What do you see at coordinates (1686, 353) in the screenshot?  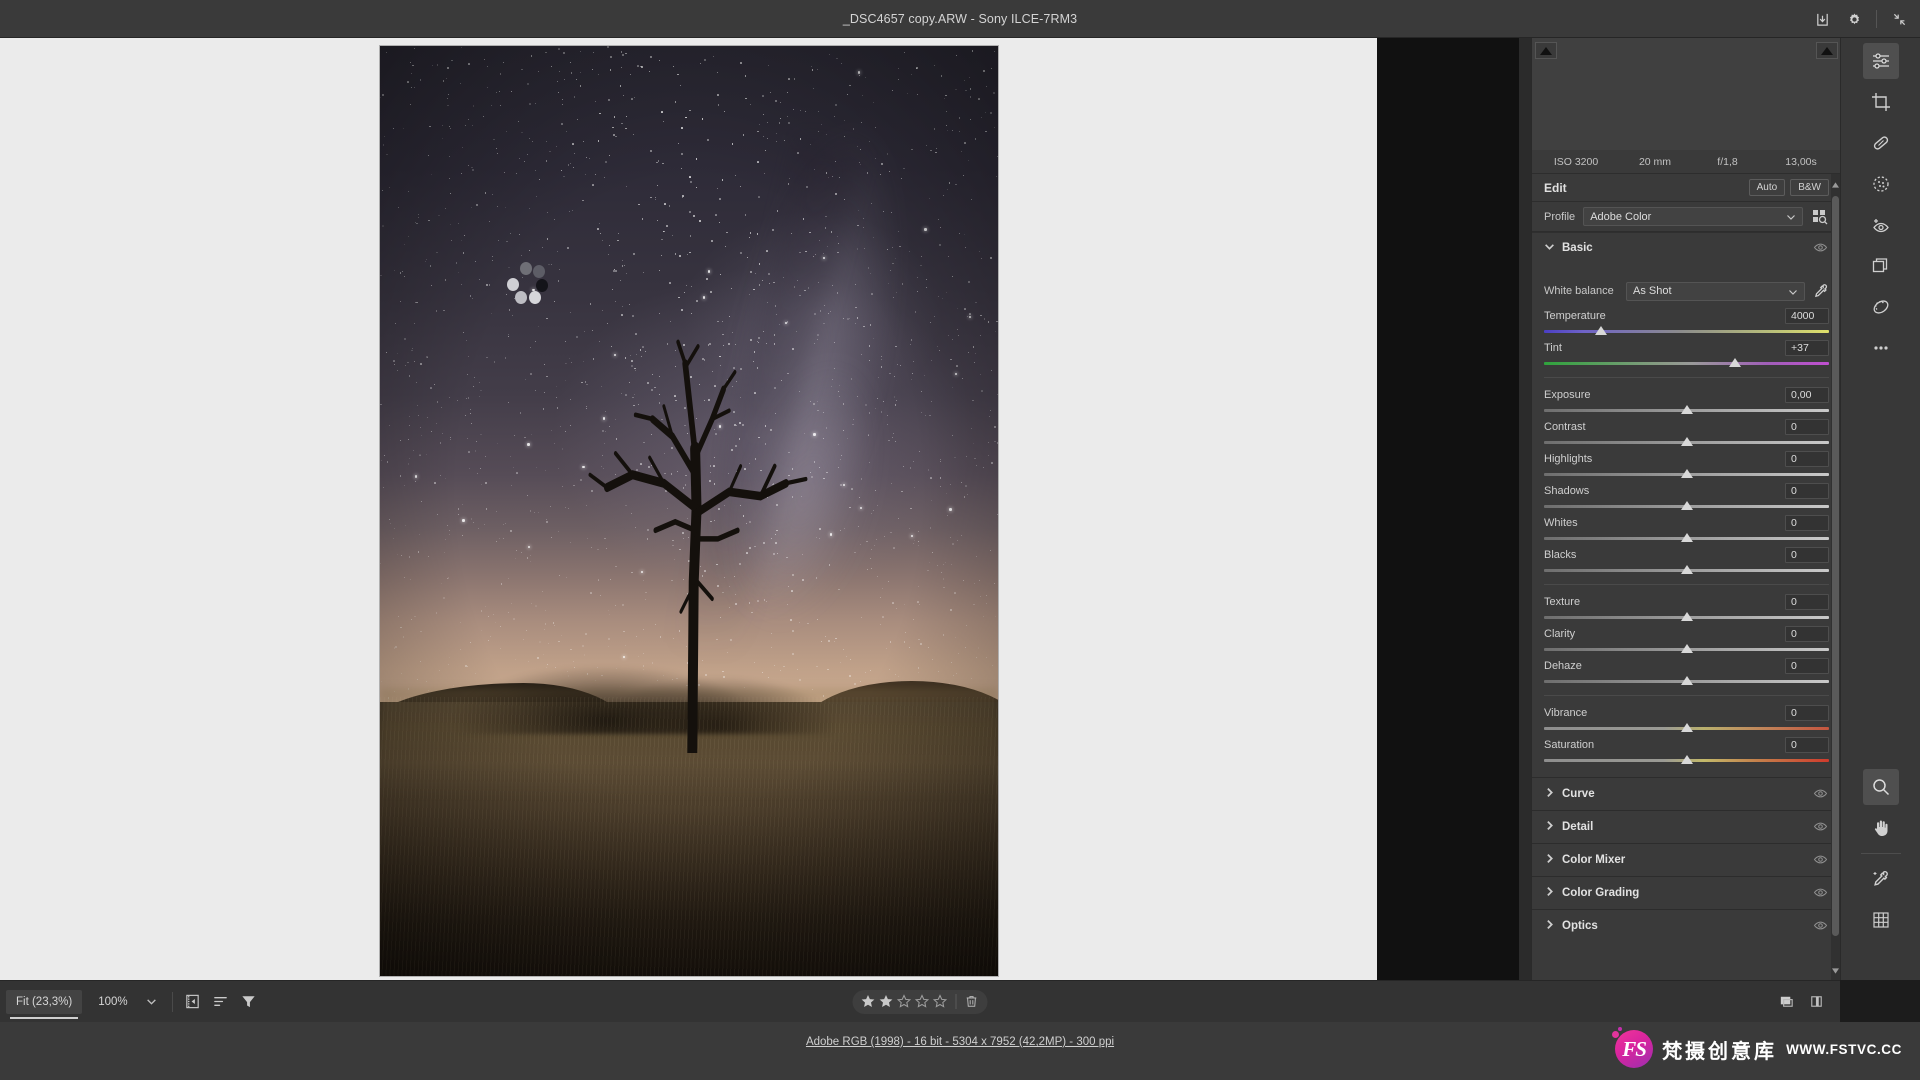 I see `slider-tint: Tint +37` at bounding box center [1686, 353].